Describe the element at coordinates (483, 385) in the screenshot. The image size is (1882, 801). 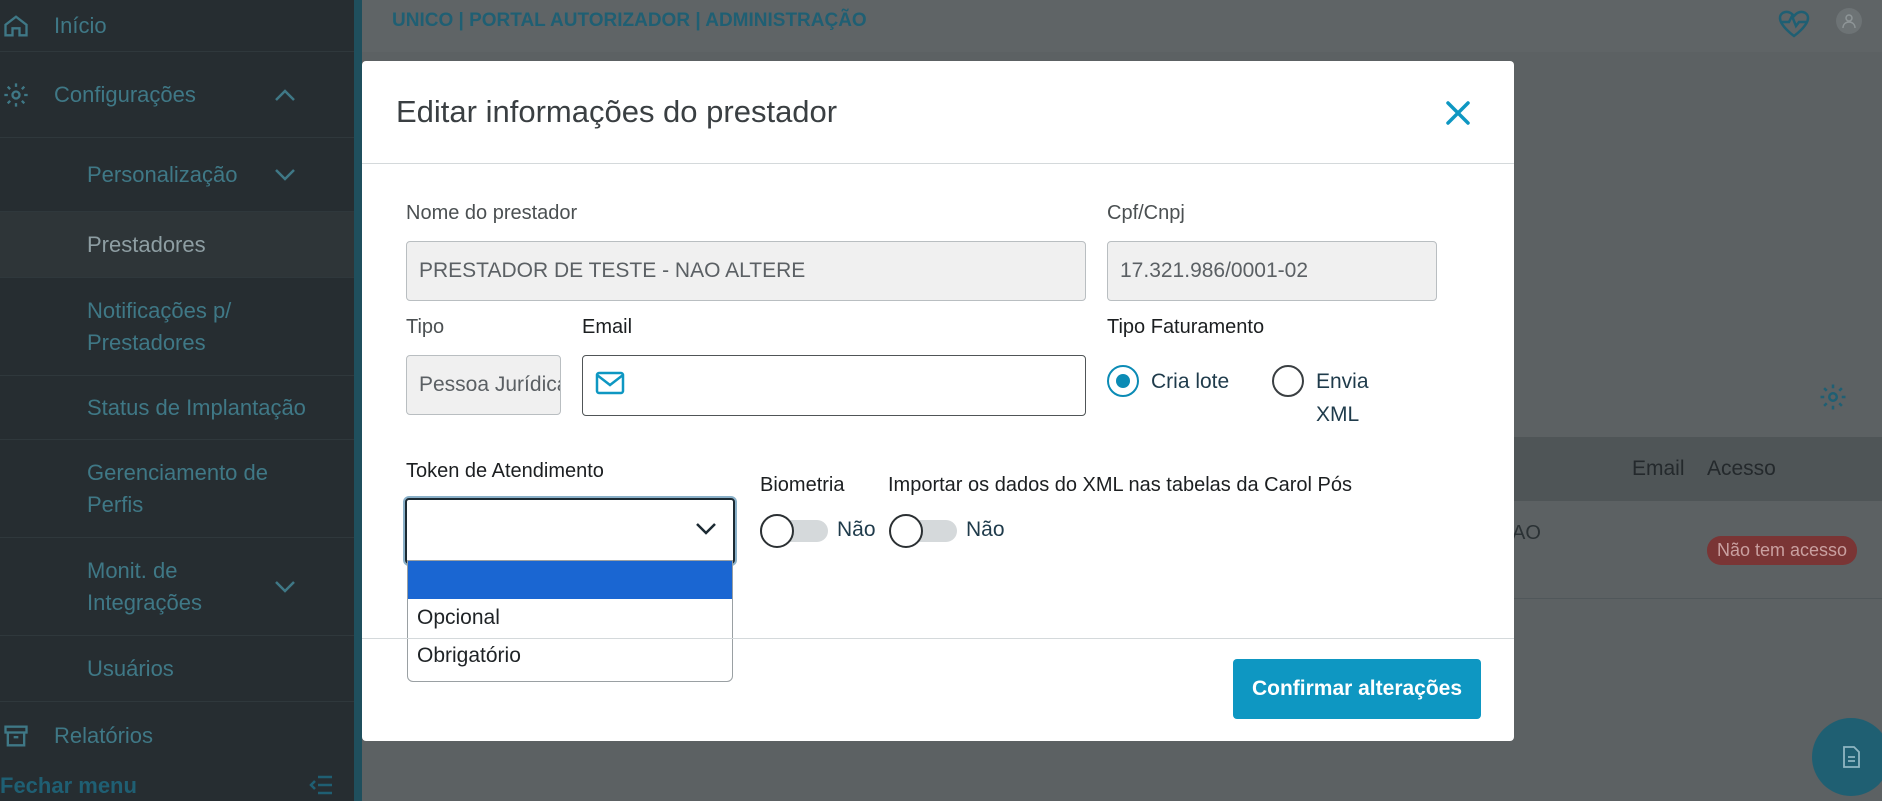
I see `tipo-field: Pessoa Jurídica` at that location.